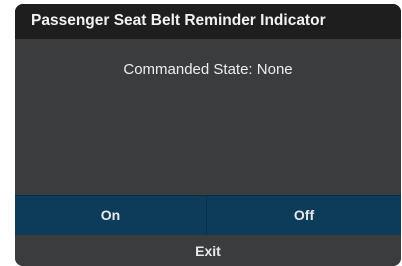 This screenshot has height=266, width=402. Describe the element at coordinates (110, 215) in the screenshot. I see `on-button: On` at that location.